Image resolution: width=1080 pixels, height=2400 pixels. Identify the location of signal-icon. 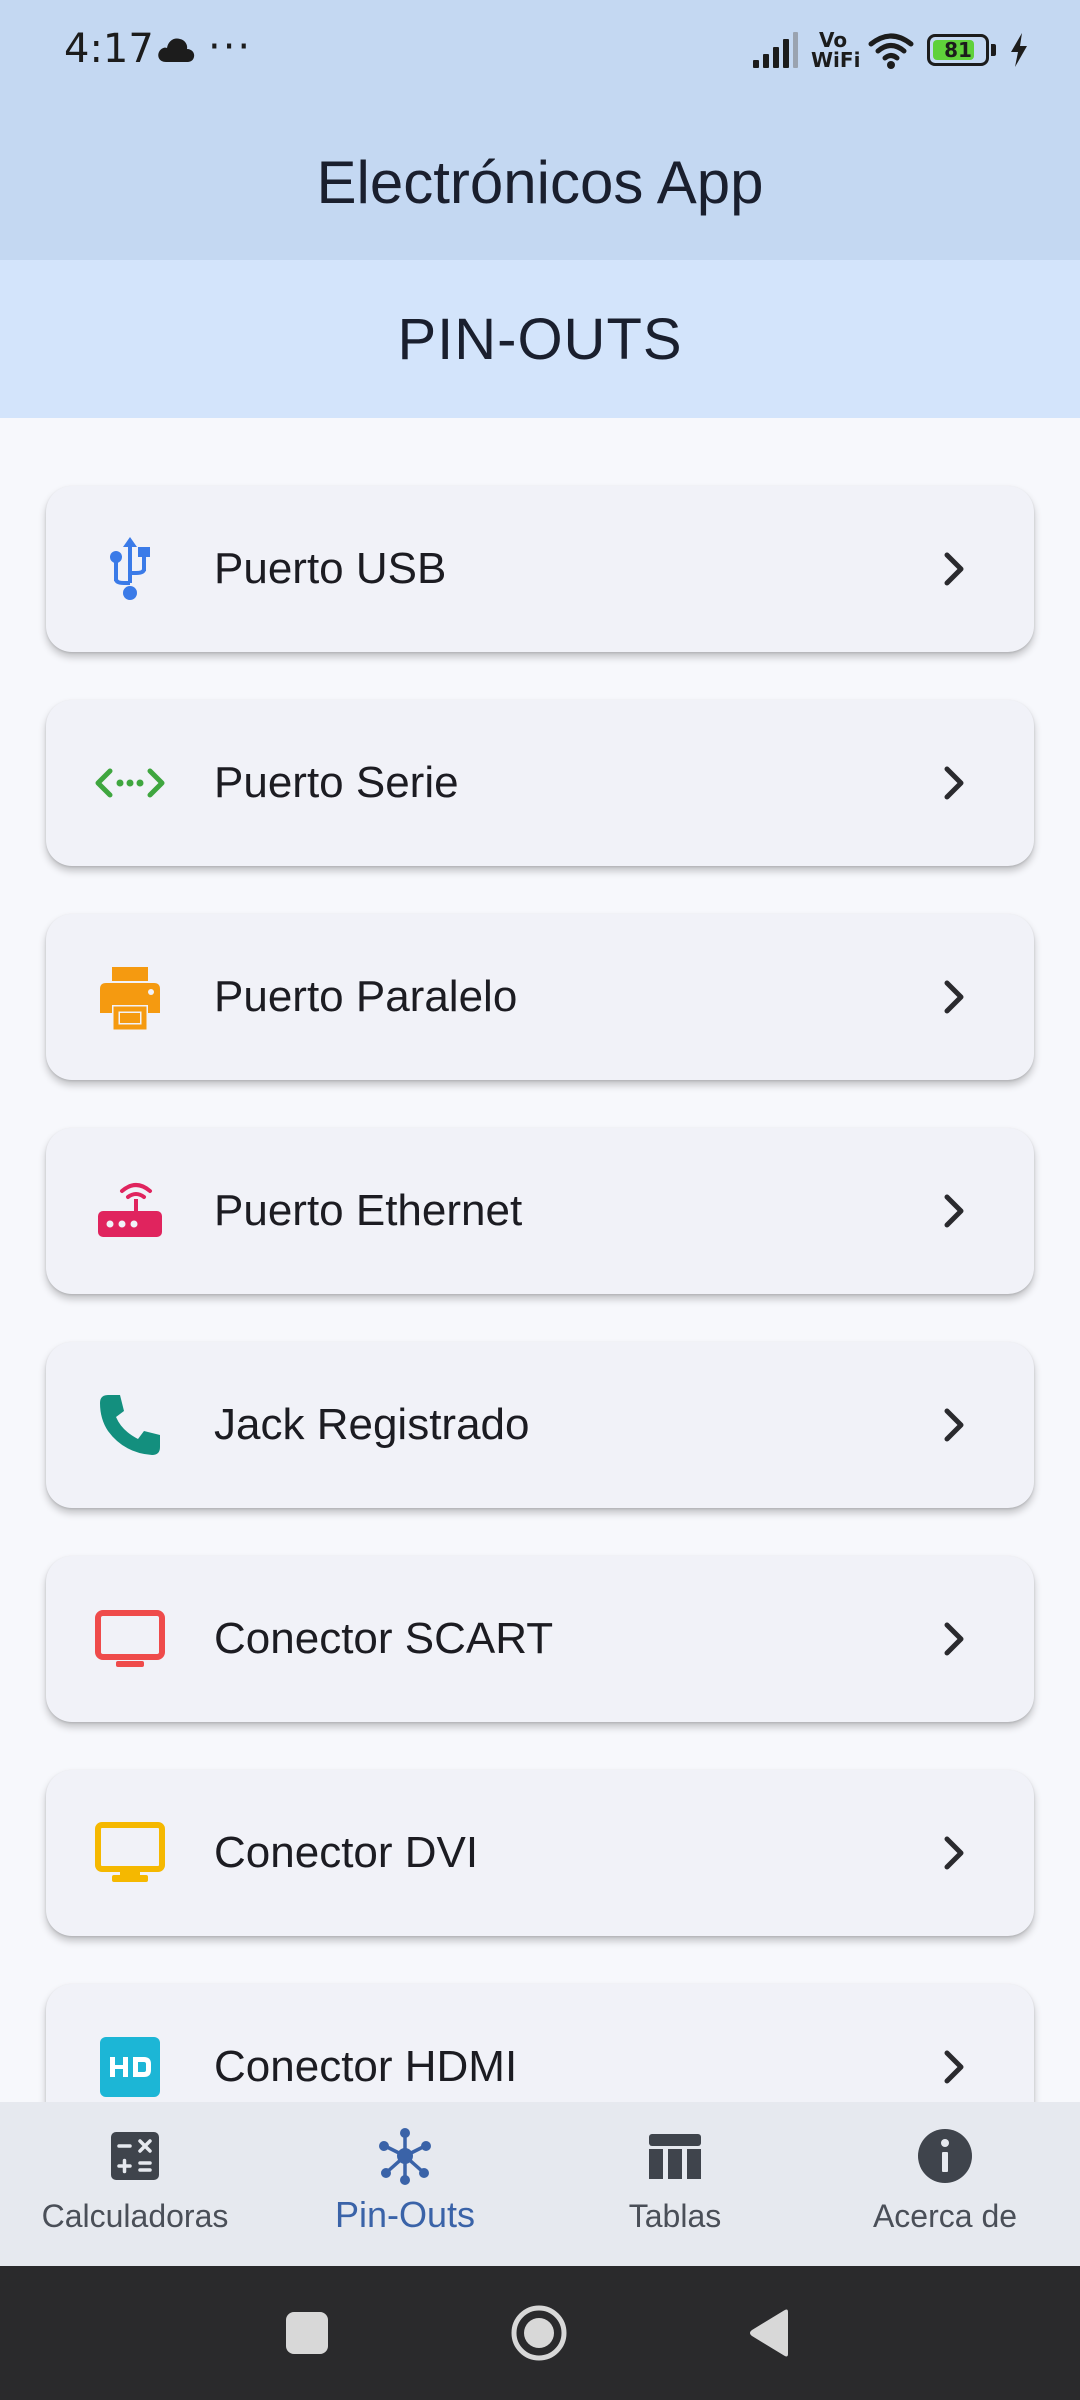
(775, 50).